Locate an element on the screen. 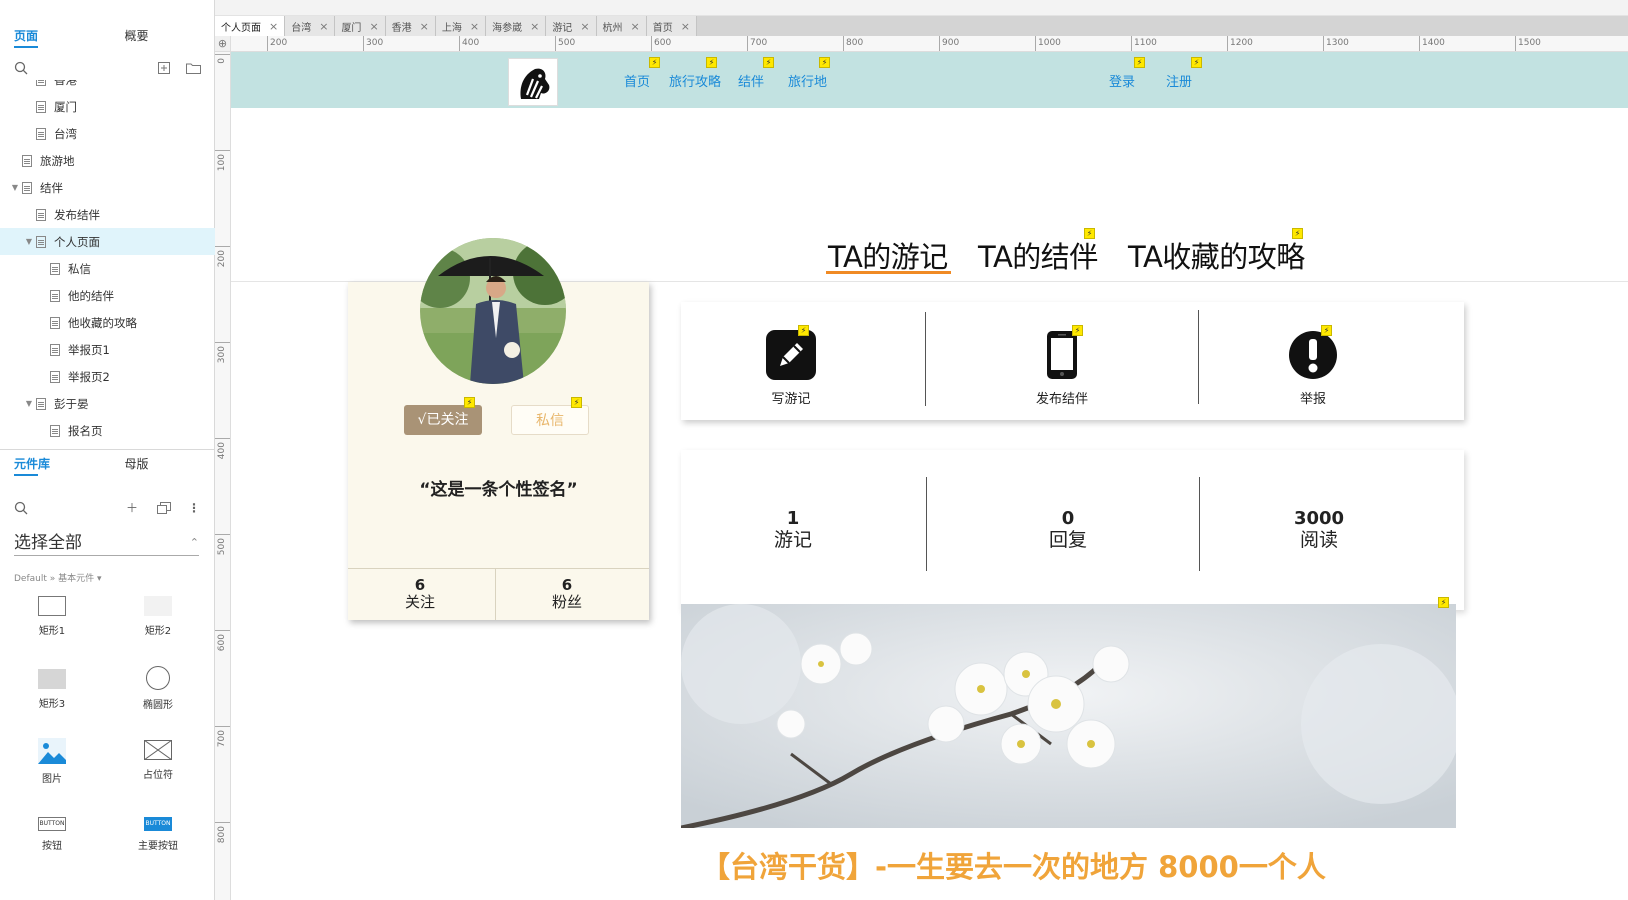 Image resolution: width=1628 pixels, height=900 pixels. page-tree-item: 他收藏的攻略 is located at coordinates (107, 322).